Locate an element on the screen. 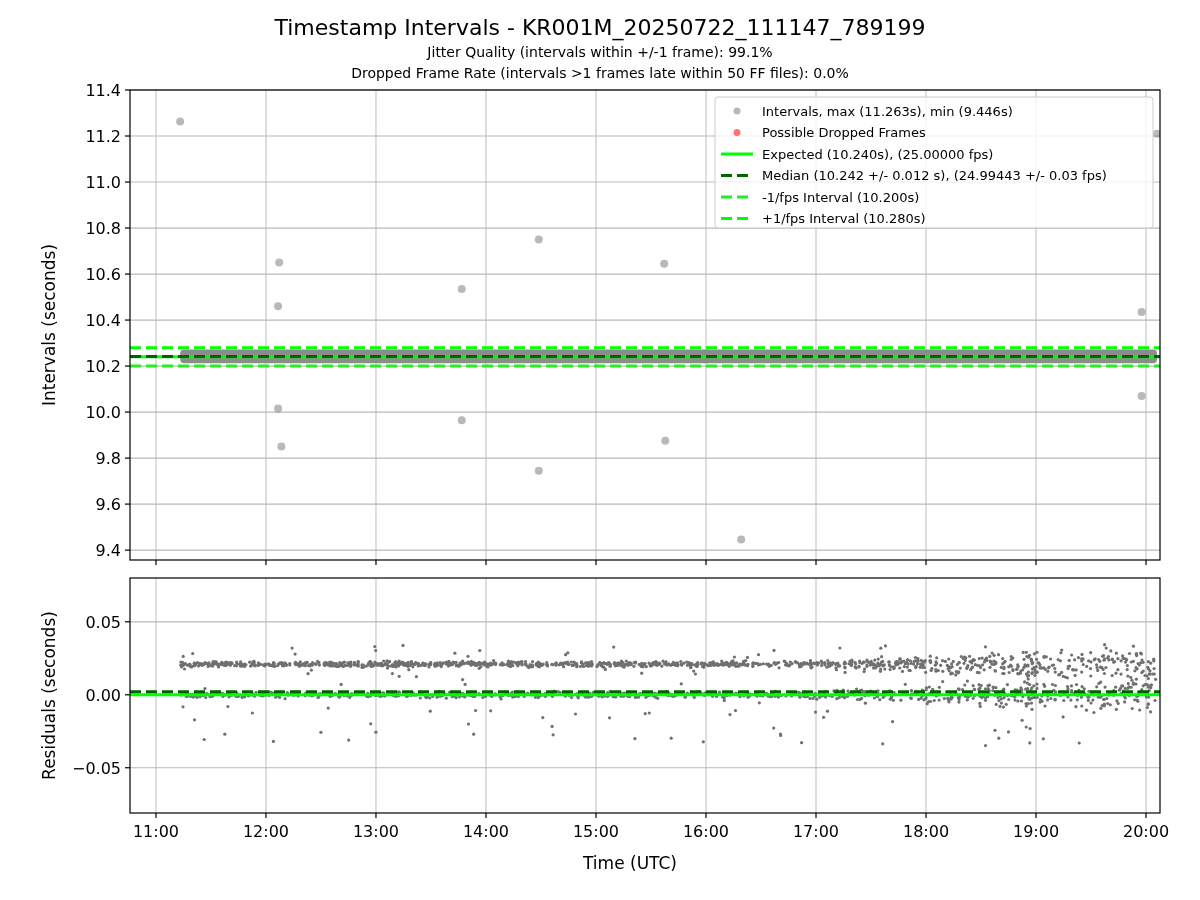  y-axis-label: Residuals (seconds) is located at coordinates (49, 695).